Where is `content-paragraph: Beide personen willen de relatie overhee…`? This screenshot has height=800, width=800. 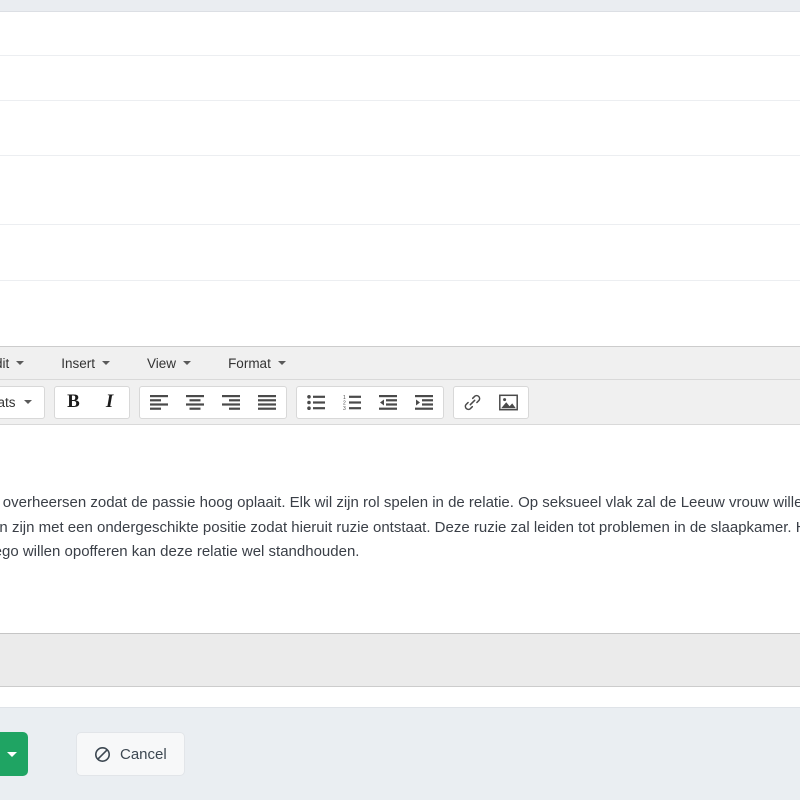
content-paragraph: Beide personen willen de relatie overhee… is located at coordinates (400, 527).